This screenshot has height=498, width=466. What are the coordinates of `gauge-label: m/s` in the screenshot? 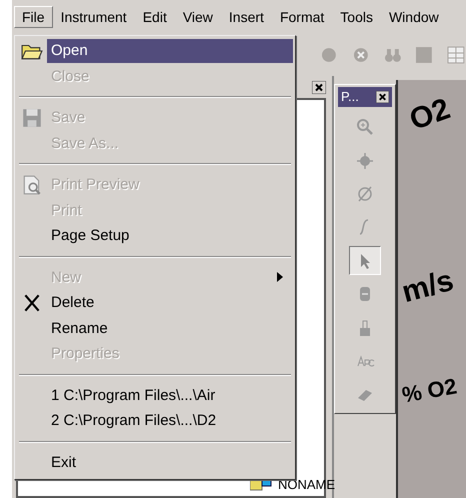 It's located at (428, 287).